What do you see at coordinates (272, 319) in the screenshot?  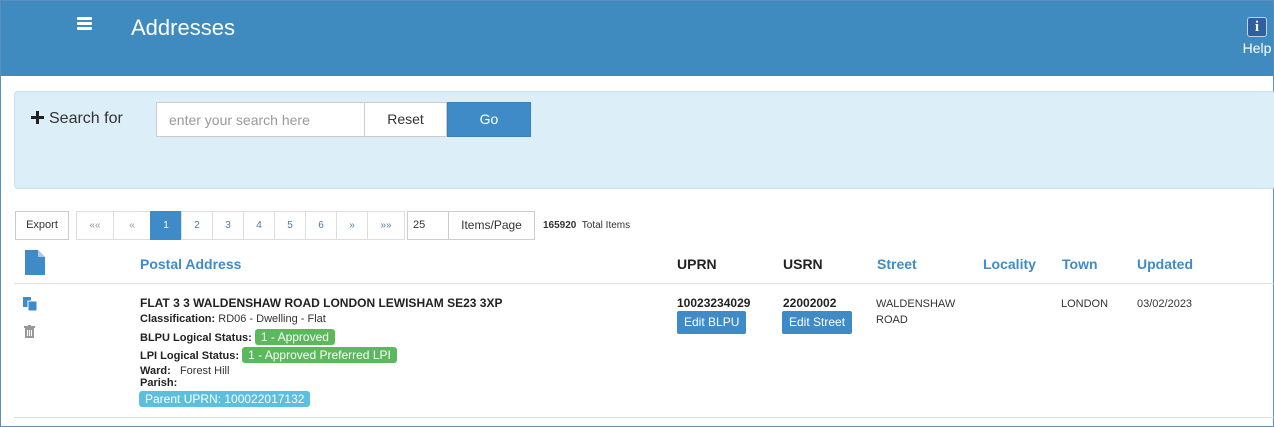 I see `classification-value: RD06 - Dwelling - Flat` at bounding box center [272, 319].